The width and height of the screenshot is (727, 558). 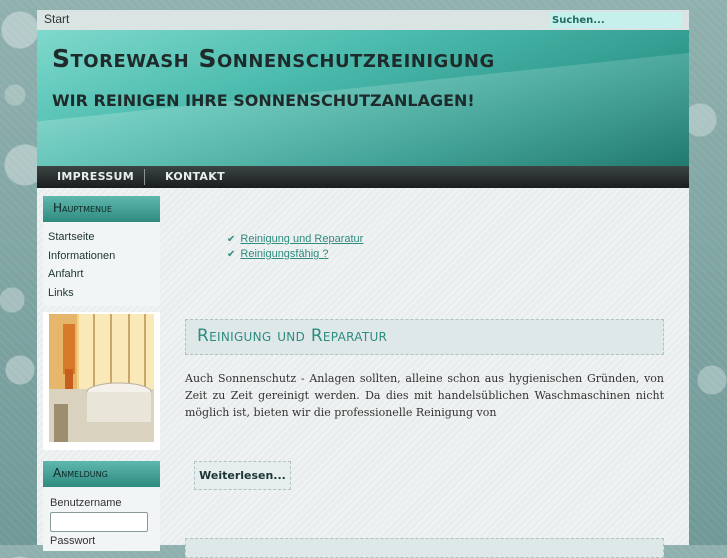 I want to click on site-subtitle: WIR REINIGEN IHRE SONNENSCHUTZANLAGEN!, so click(x=263, y=100).